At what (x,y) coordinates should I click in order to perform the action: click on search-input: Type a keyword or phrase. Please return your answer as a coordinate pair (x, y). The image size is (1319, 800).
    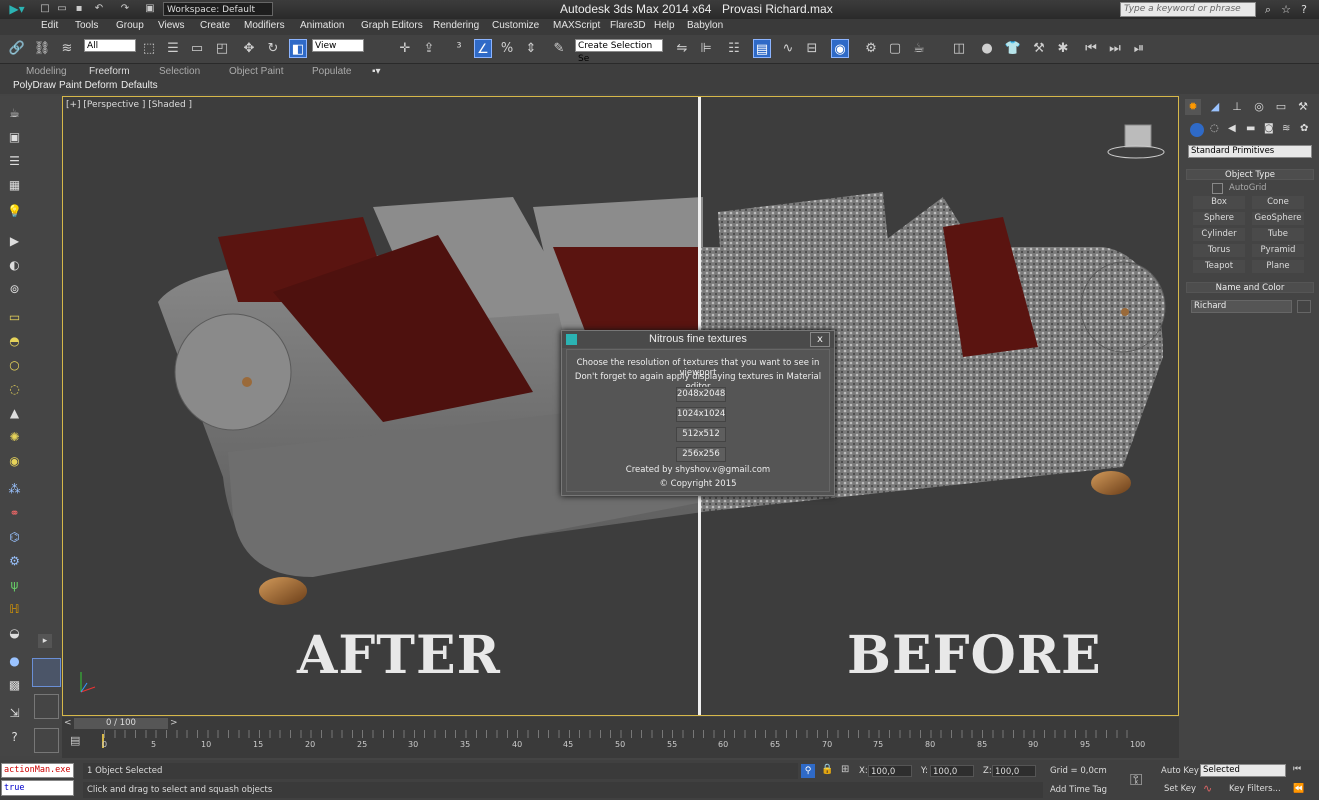
    Looking at the image, I should click on (1188, 9).